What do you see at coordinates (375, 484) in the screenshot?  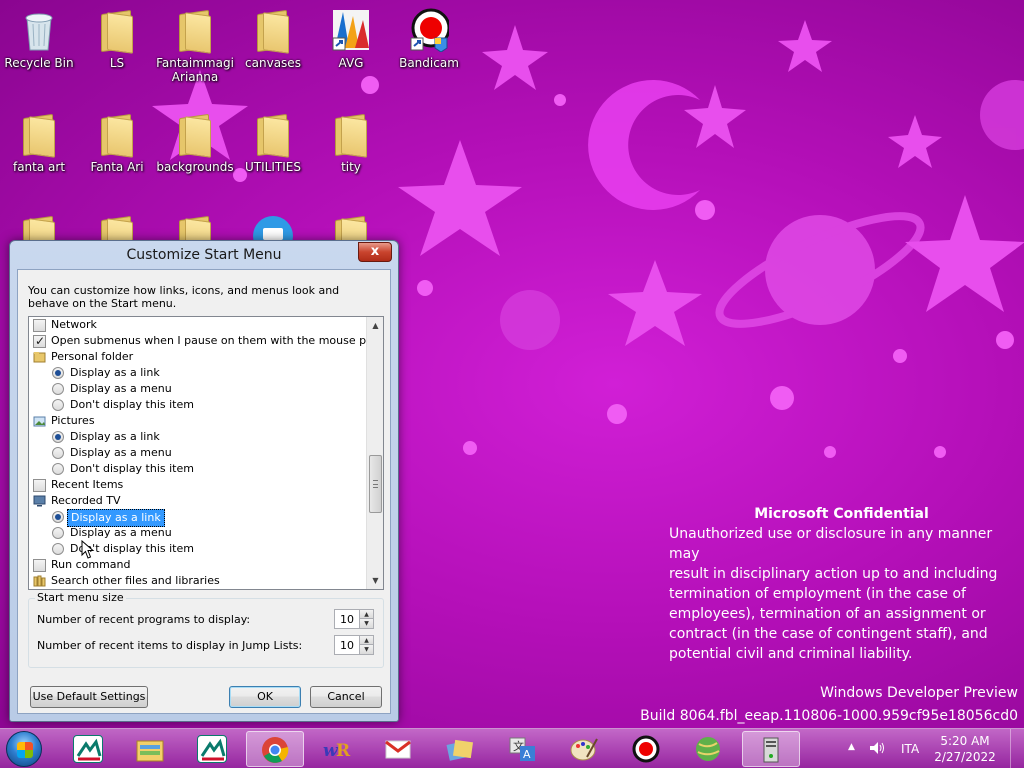 I see `scrollbar-thumb` at bounding box center [375, 484].